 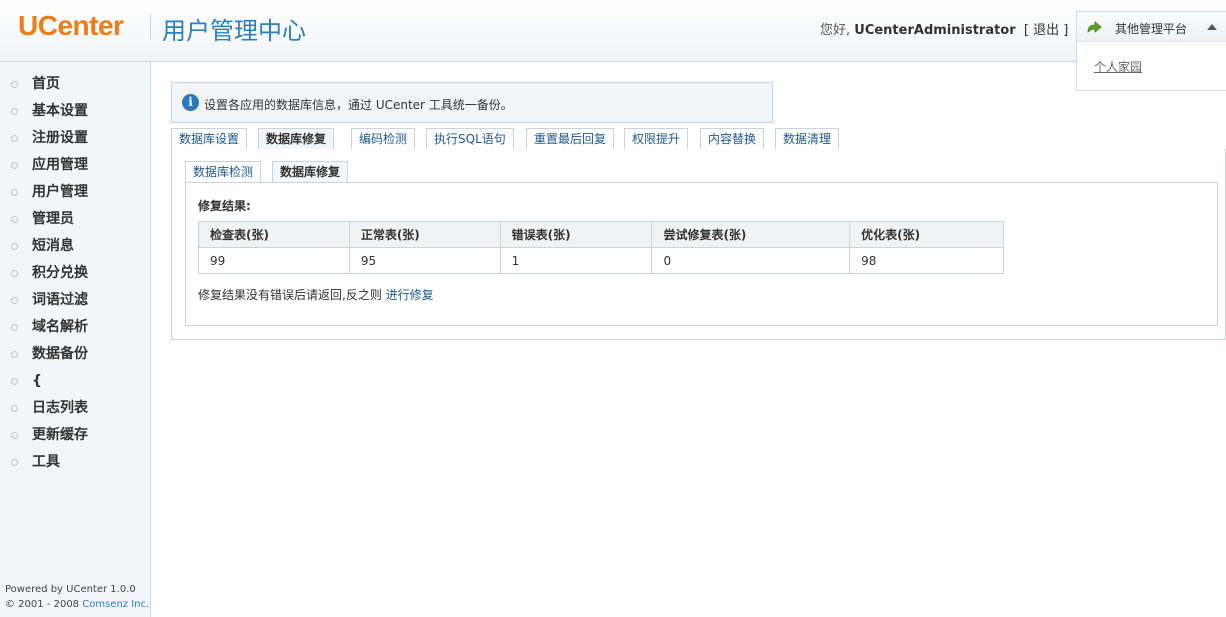 What do you see at coordinates (75, 383) in the screenshot?
I see `sidebar-item-brace: {` at bounding box center [75, 383].